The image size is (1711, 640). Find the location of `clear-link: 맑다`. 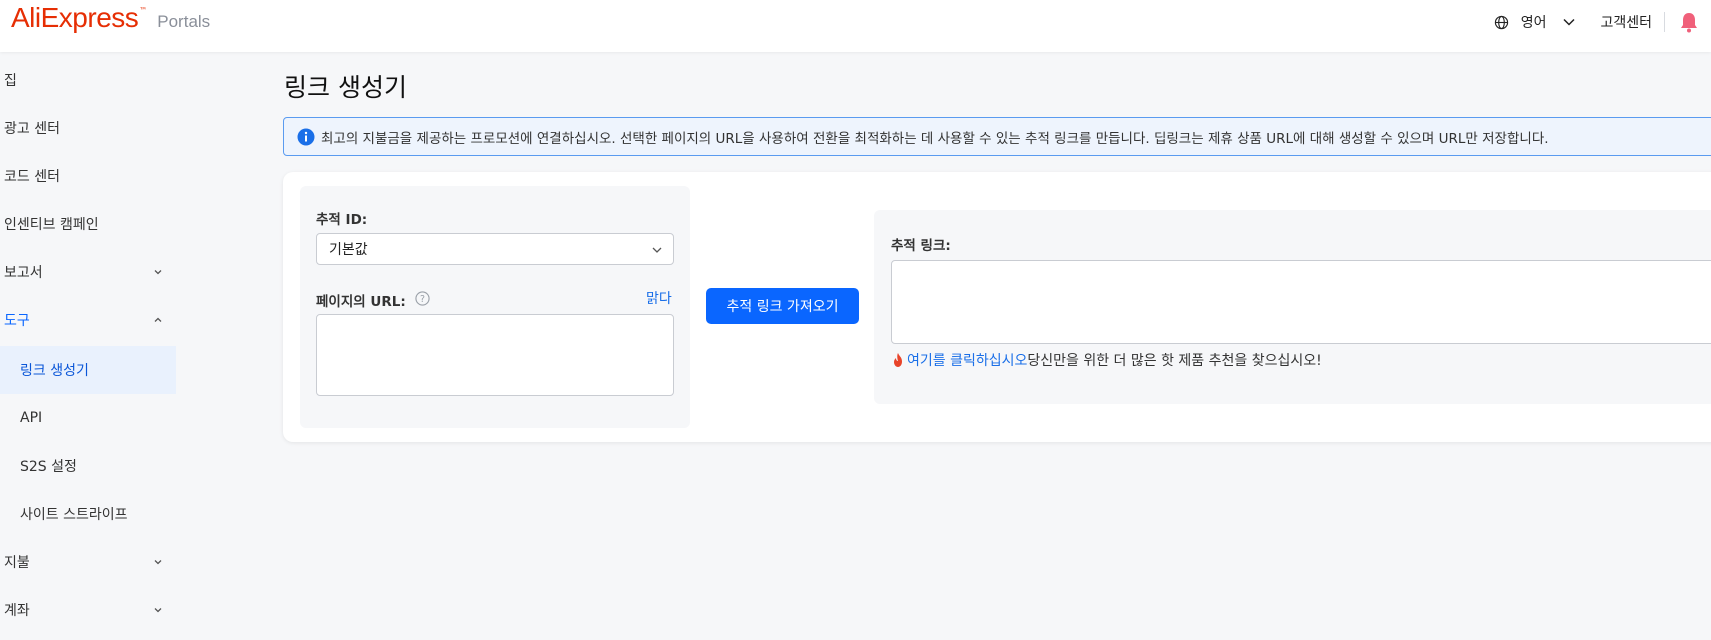

clear-link: 맑다 is located at coordinates (659, 298).